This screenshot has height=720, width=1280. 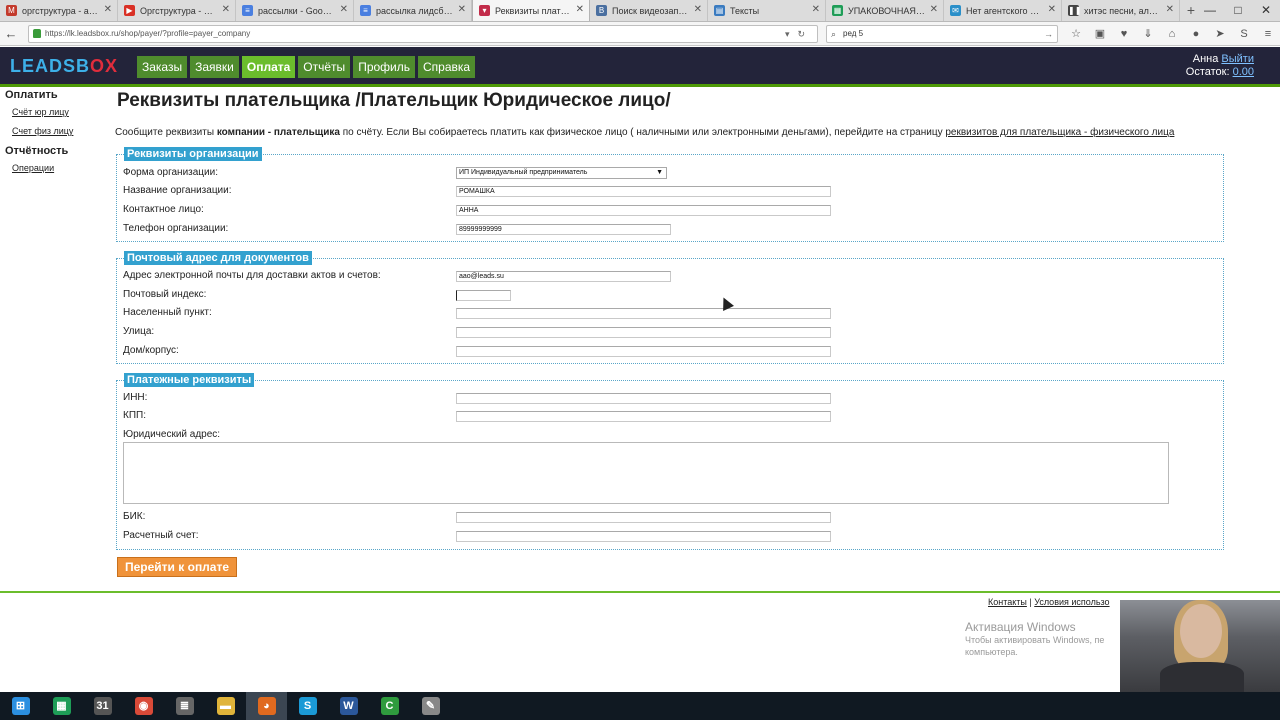 I want to click on calendar-app-icon: 31, so click(x=102, y=706).